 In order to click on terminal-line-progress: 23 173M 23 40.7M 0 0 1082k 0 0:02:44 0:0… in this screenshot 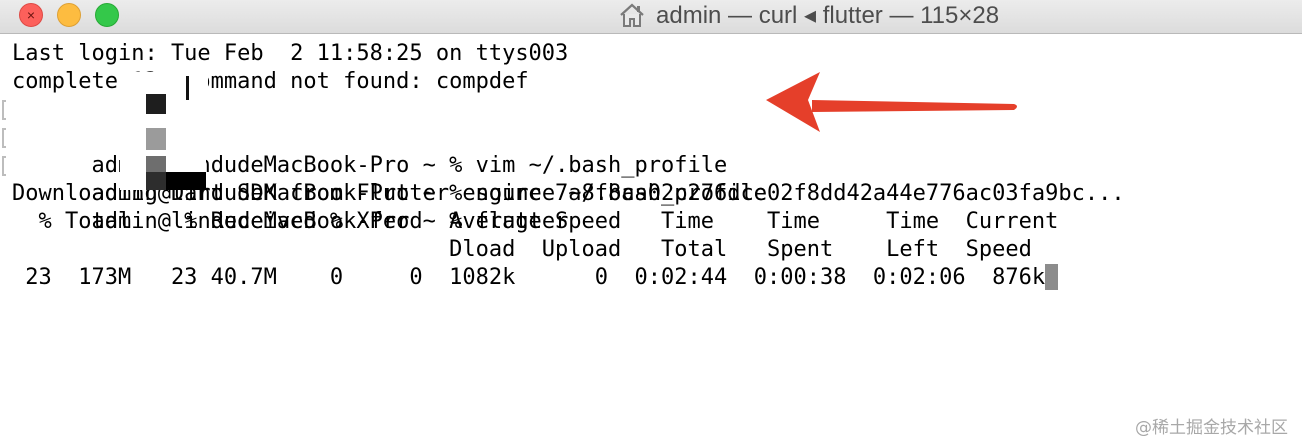, I will do `click(568, 278)`.